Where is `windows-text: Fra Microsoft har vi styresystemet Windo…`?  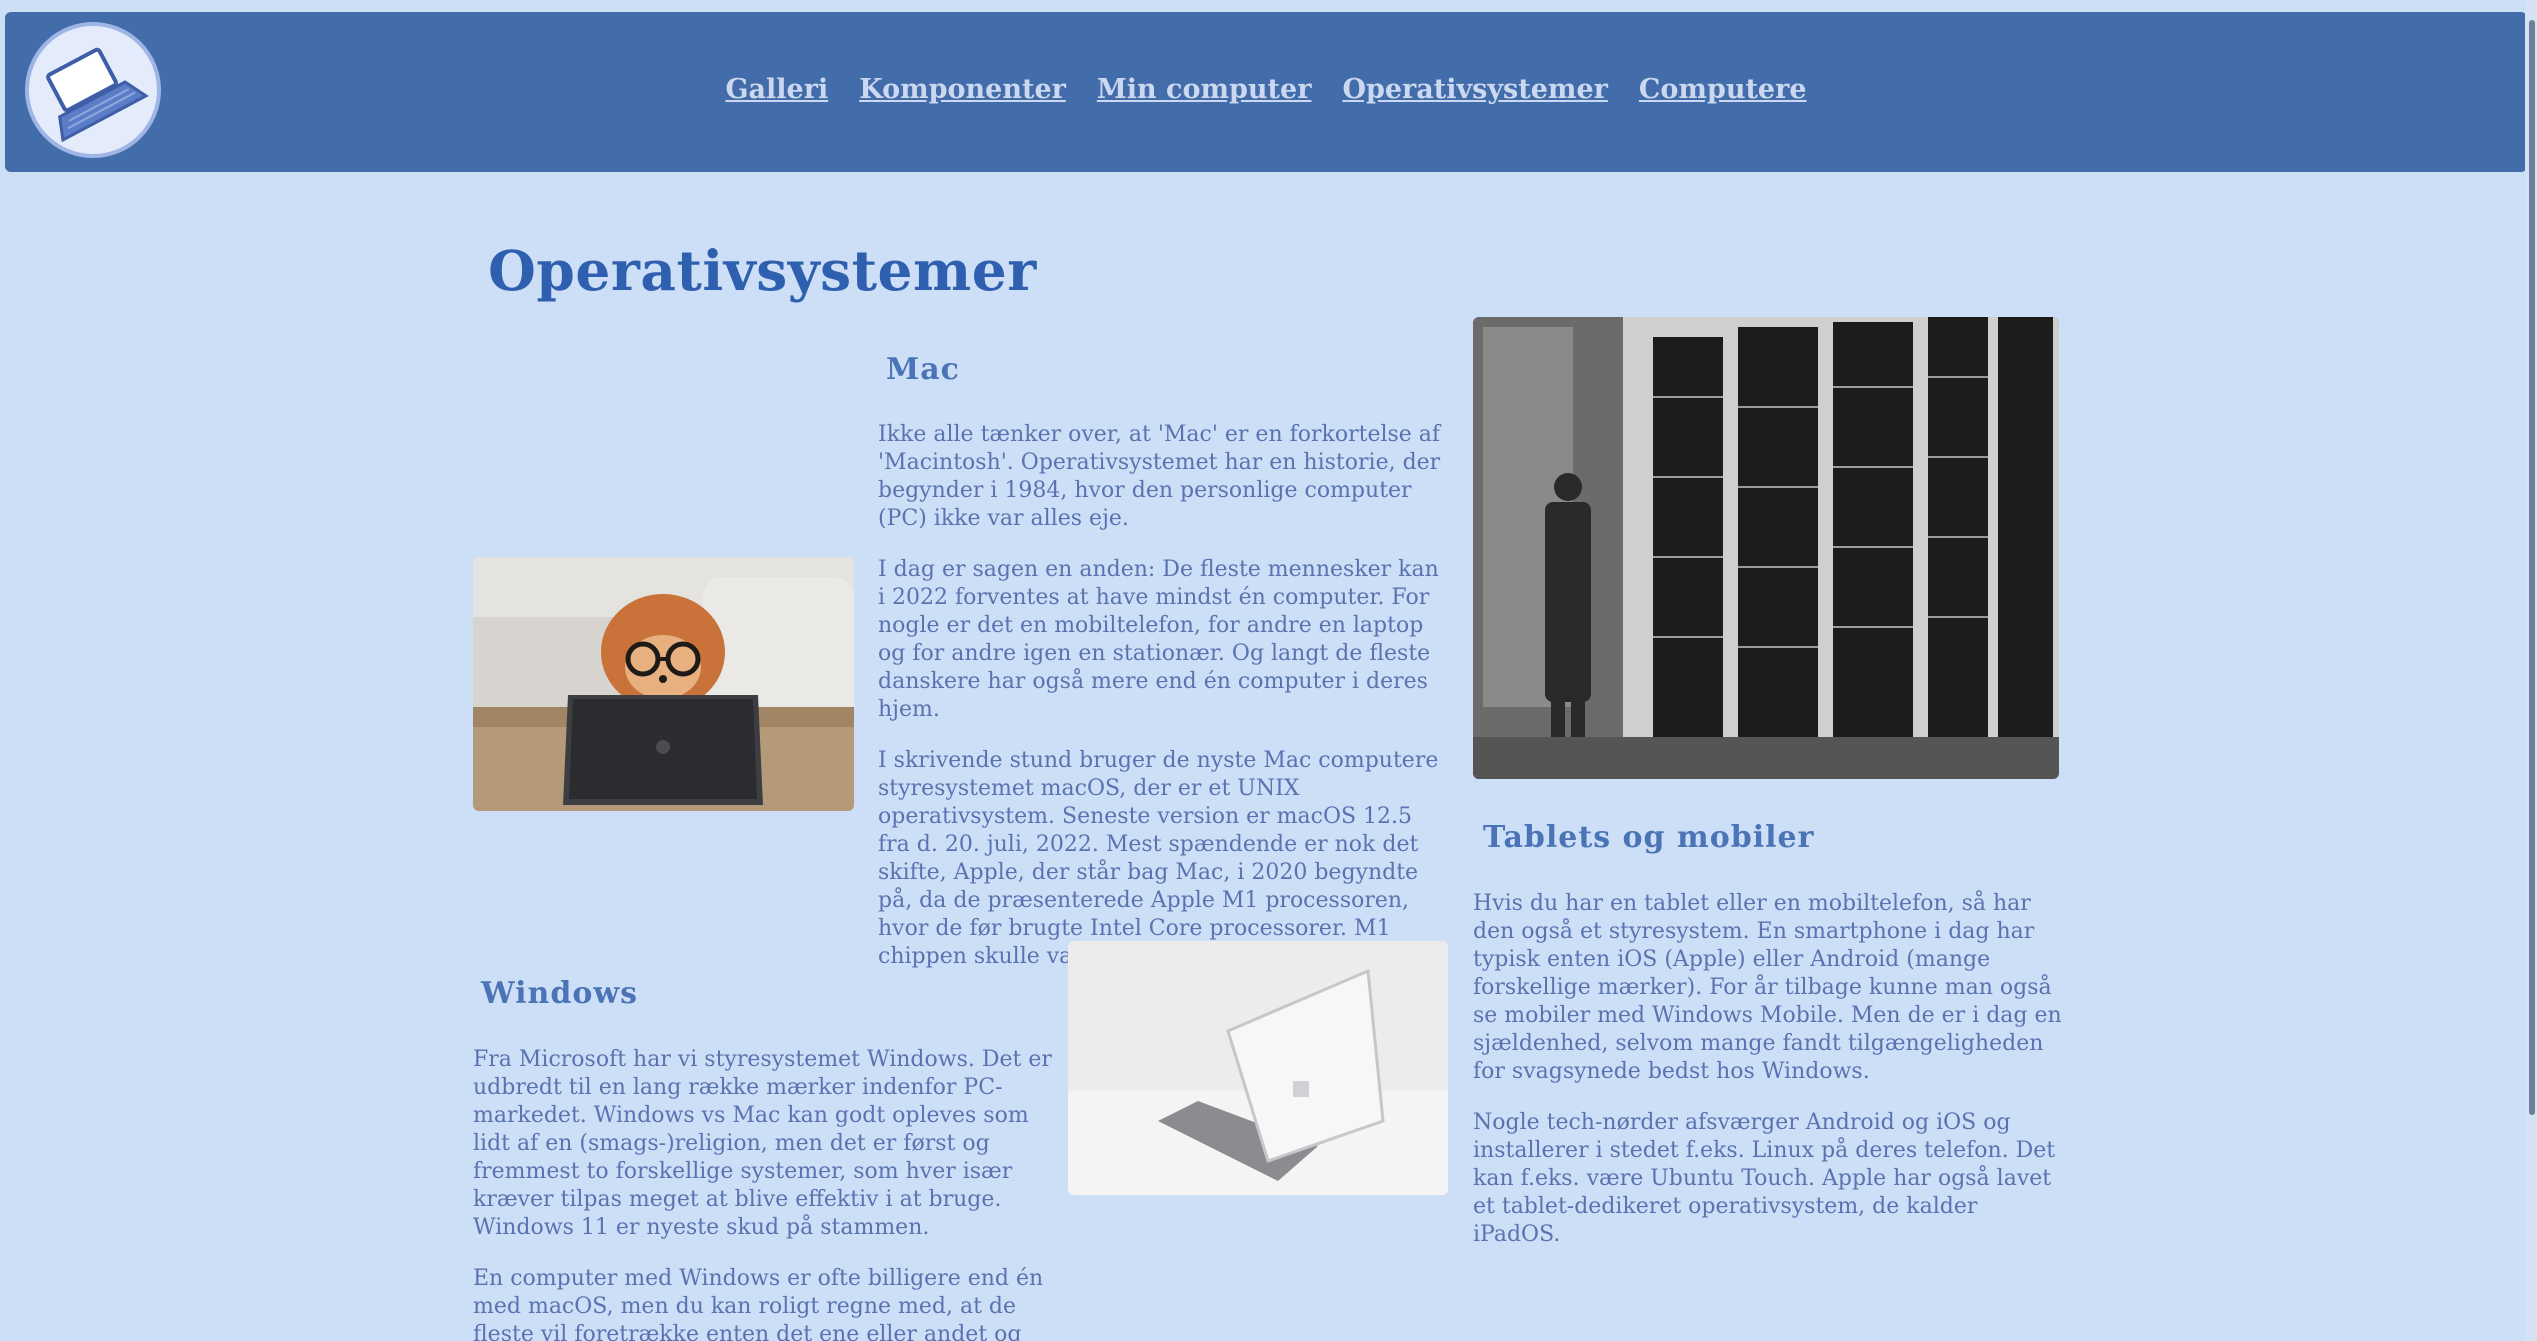
windows-text: Fra Microsoft har vi styresystemet Windo… is located at coordinates (763, 1193).